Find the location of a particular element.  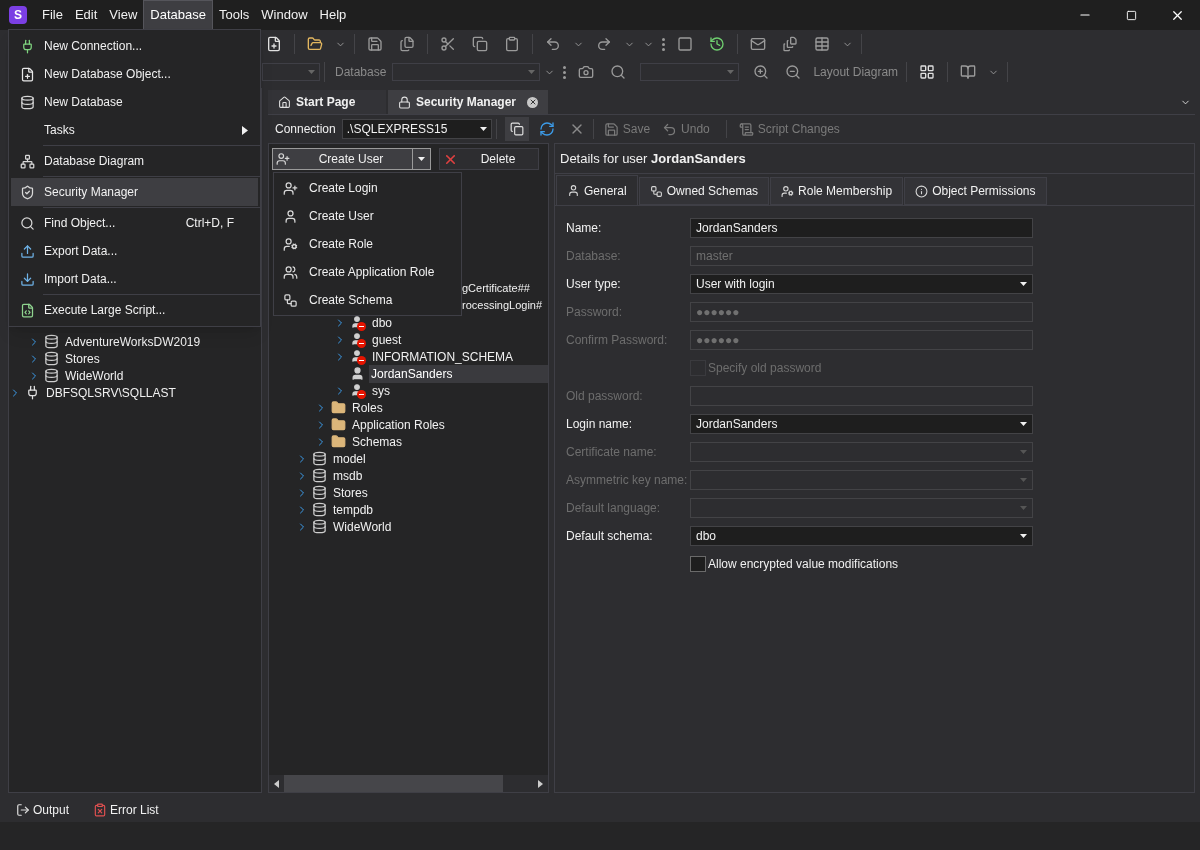

tree-item: DBFSQLSRV\SQLLAST is located at coordinates (111, 392).